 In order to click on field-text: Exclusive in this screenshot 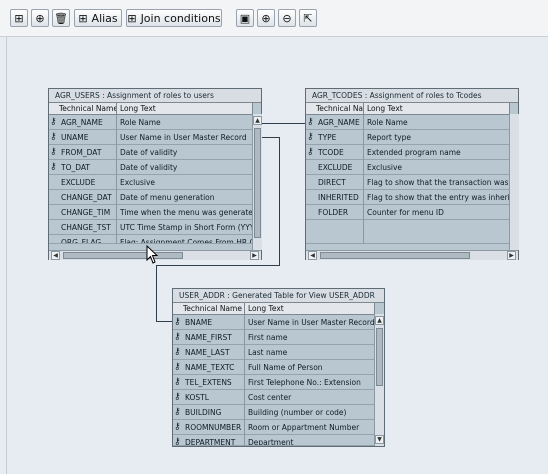, I will do `click(437, 167)`.